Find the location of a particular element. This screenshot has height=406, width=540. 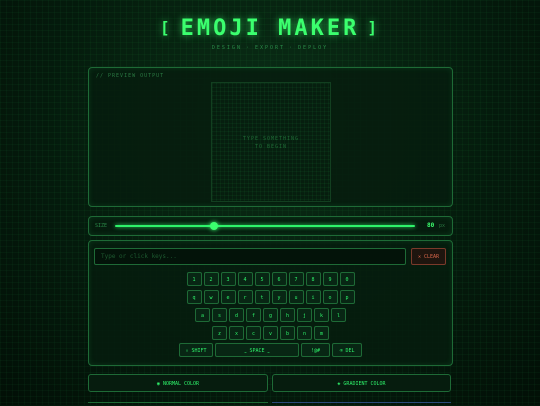

key-m: m is located at coordinates (321, 333).